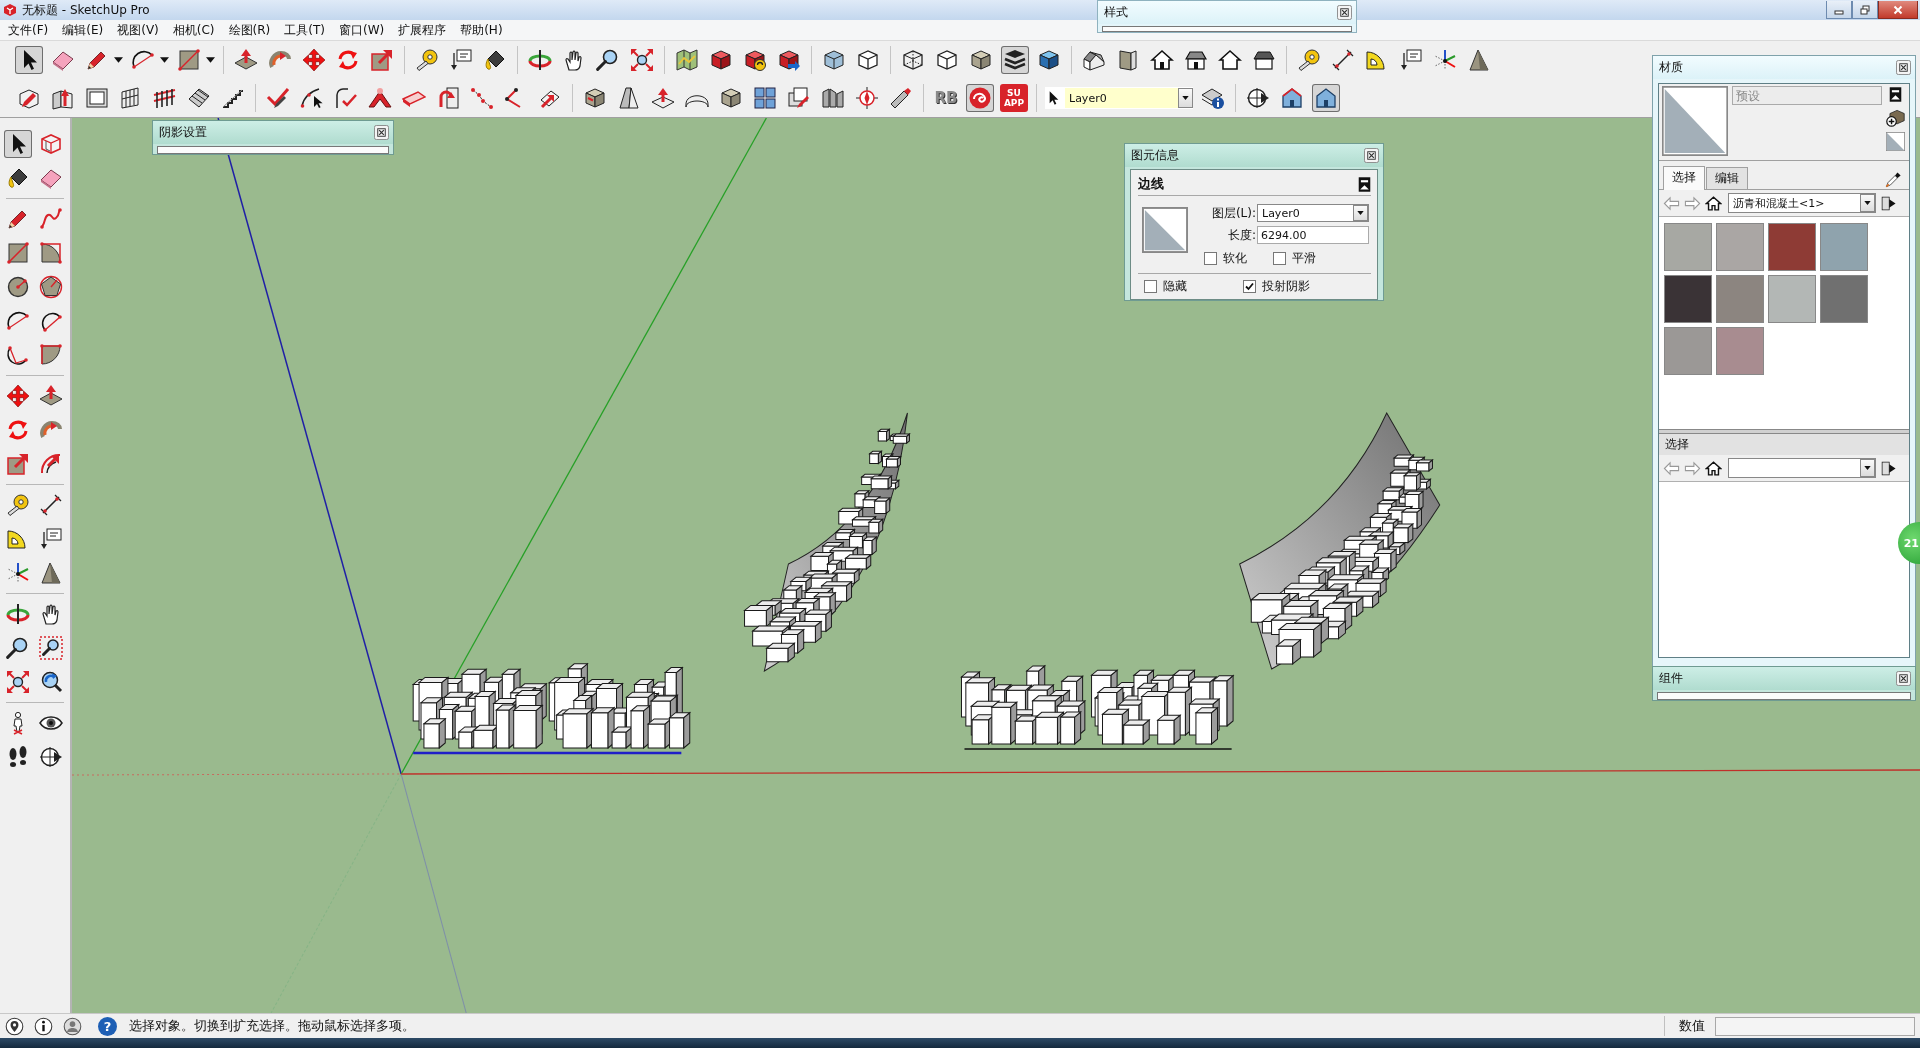 This screenshot has width=1920, height=1048. What do you see at coordinates (1151, 184) in the screenshot?
I see `entity-type-label: 边线` at bounding box center [1151, 184].